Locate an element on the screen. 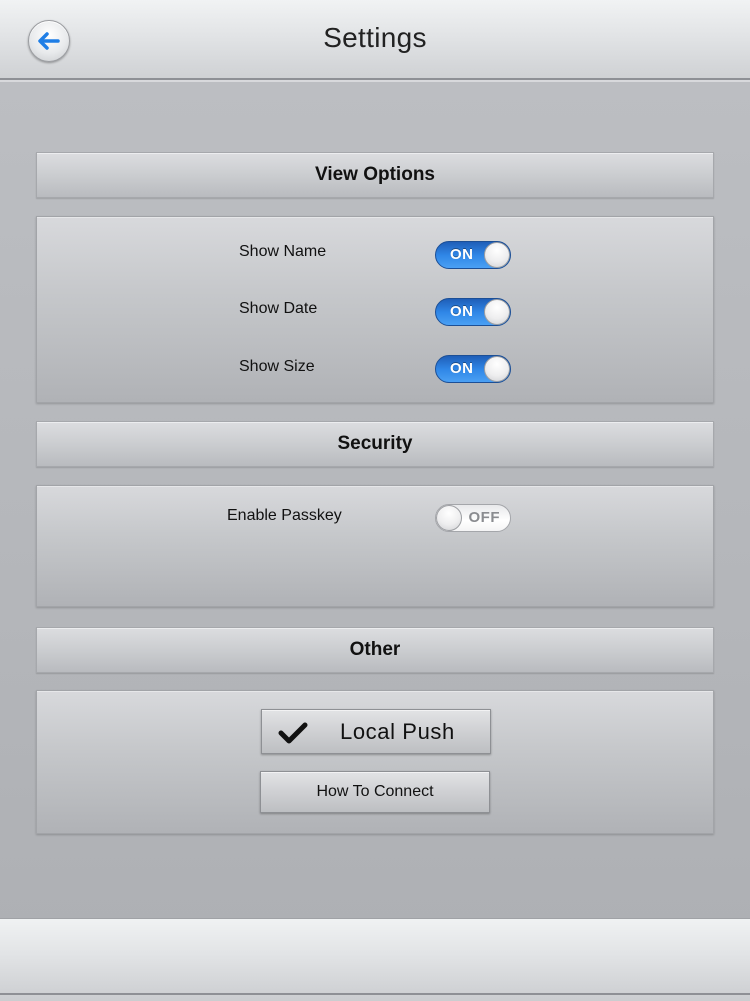  toolbar-divider is located at coordinates (375, 994).